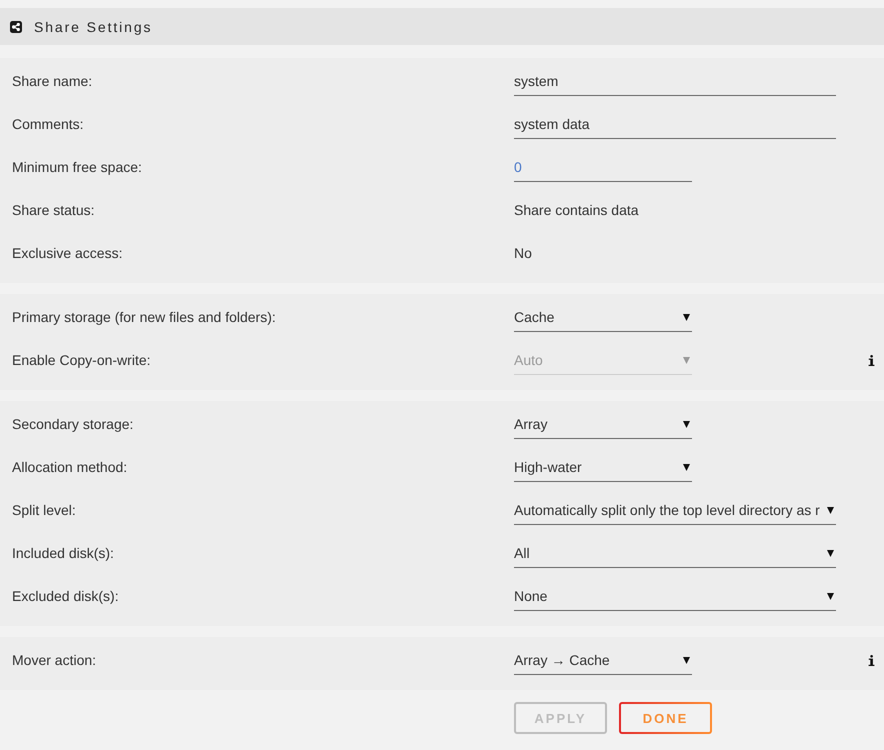  I want to click on dropdown: Automatically split only the top level directory as r, so click(675, 512).